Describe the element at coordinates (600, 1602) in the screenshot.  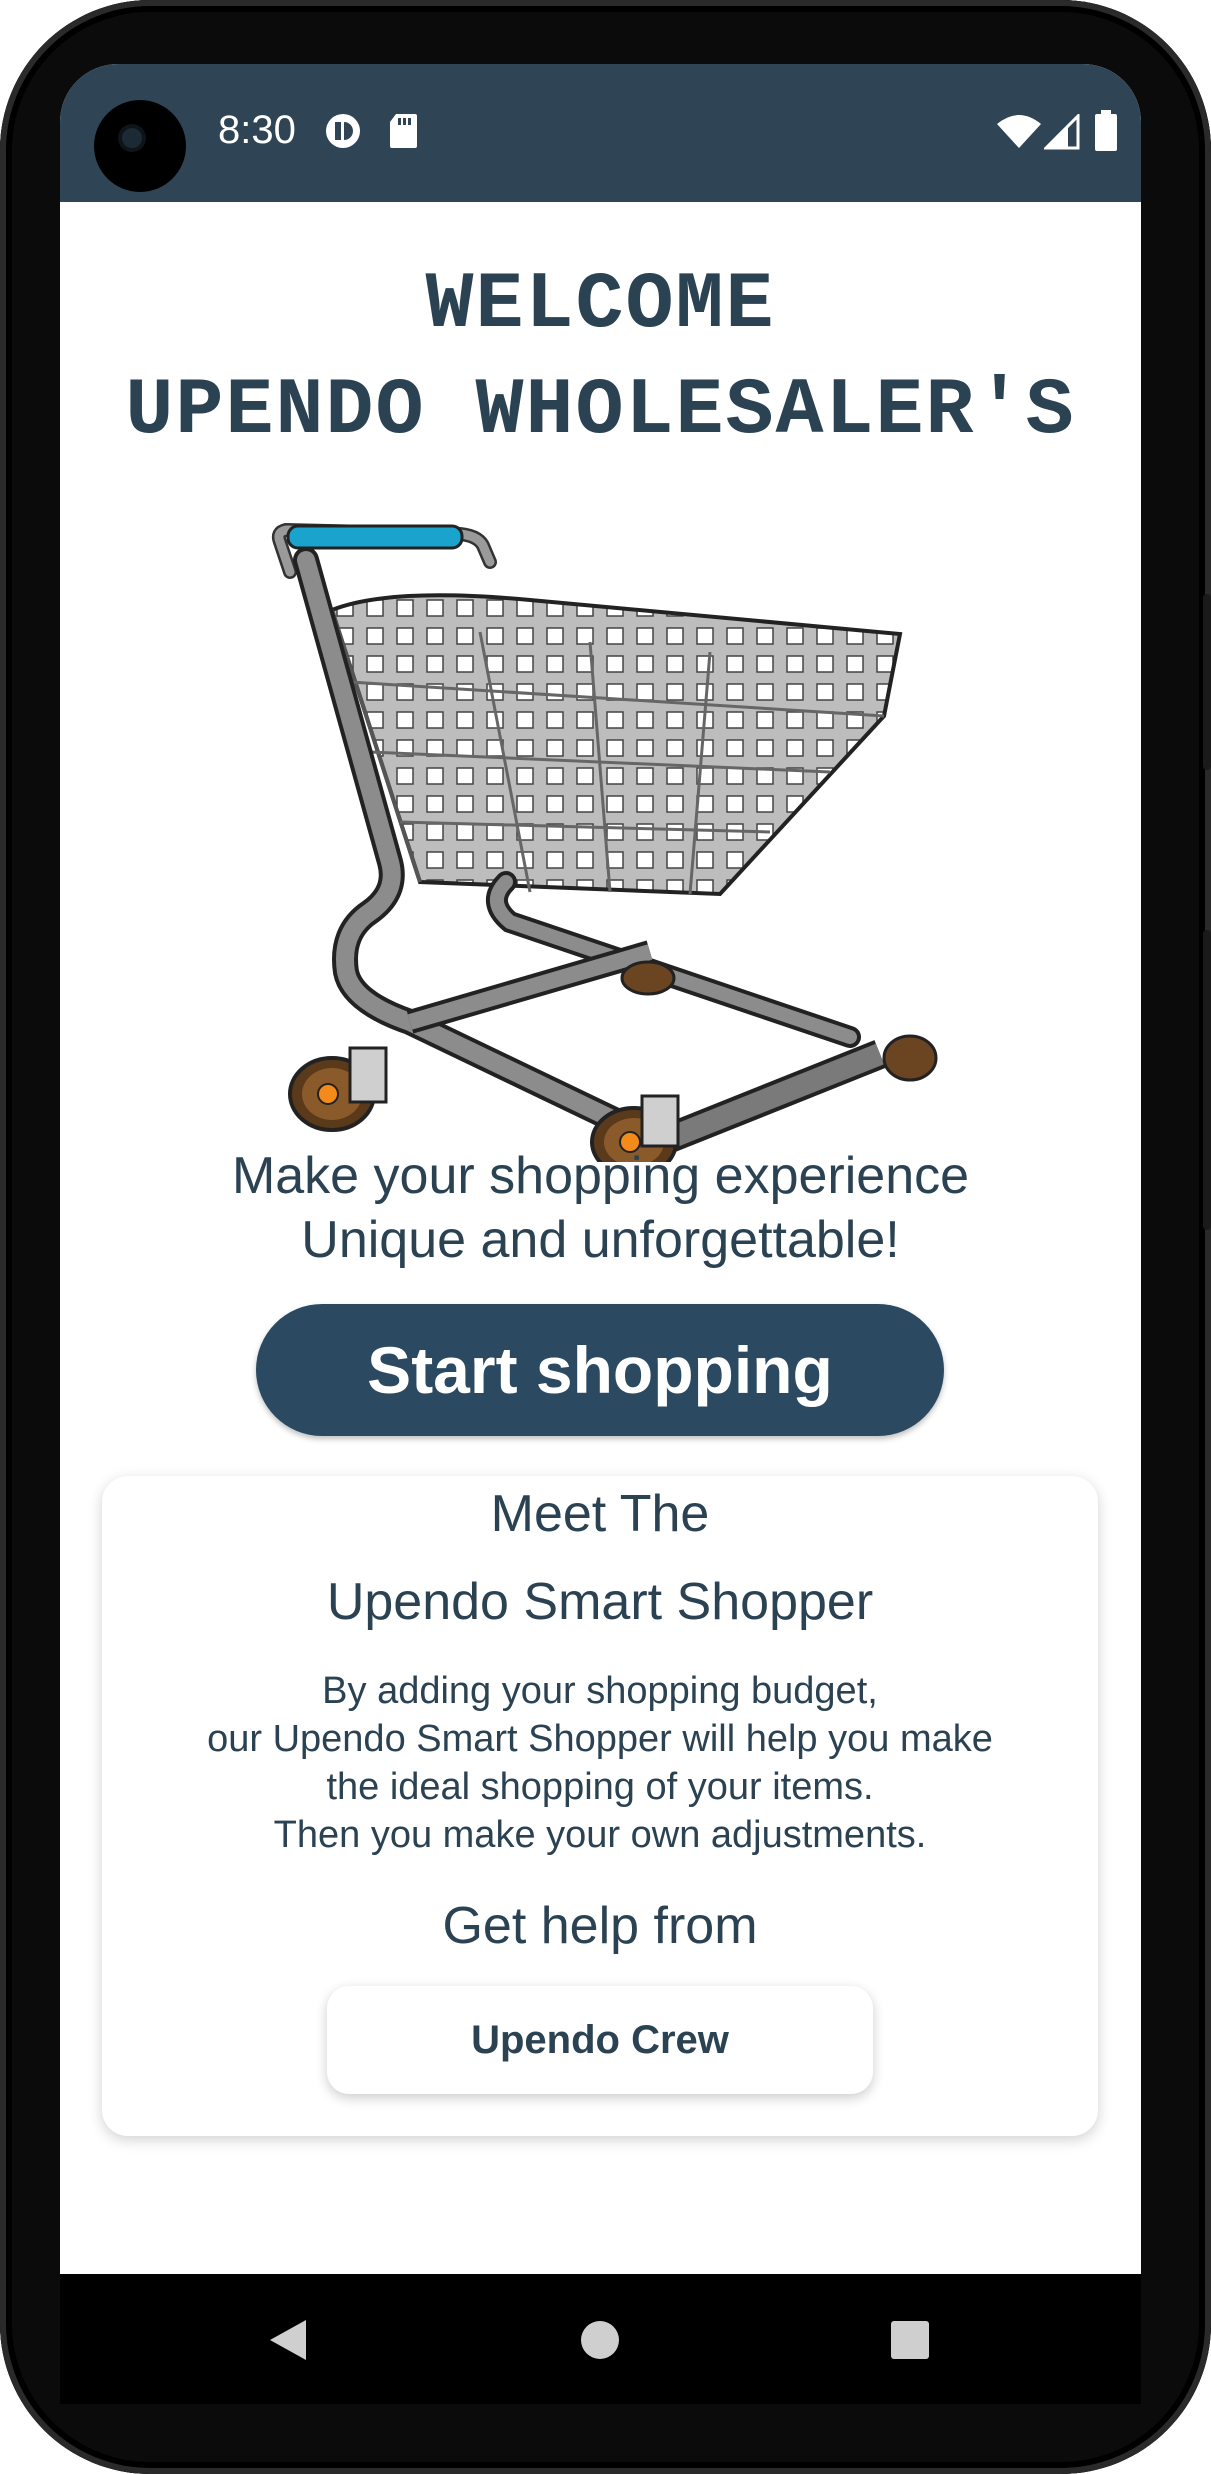
I see `card-title-line-2: Upendo Smart Shopper` at that location.